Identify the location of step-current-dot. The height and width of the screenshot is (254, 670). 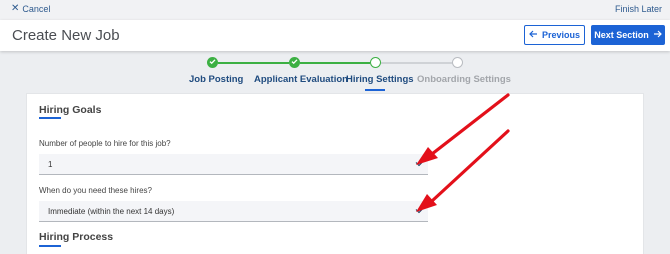
(375, 62).